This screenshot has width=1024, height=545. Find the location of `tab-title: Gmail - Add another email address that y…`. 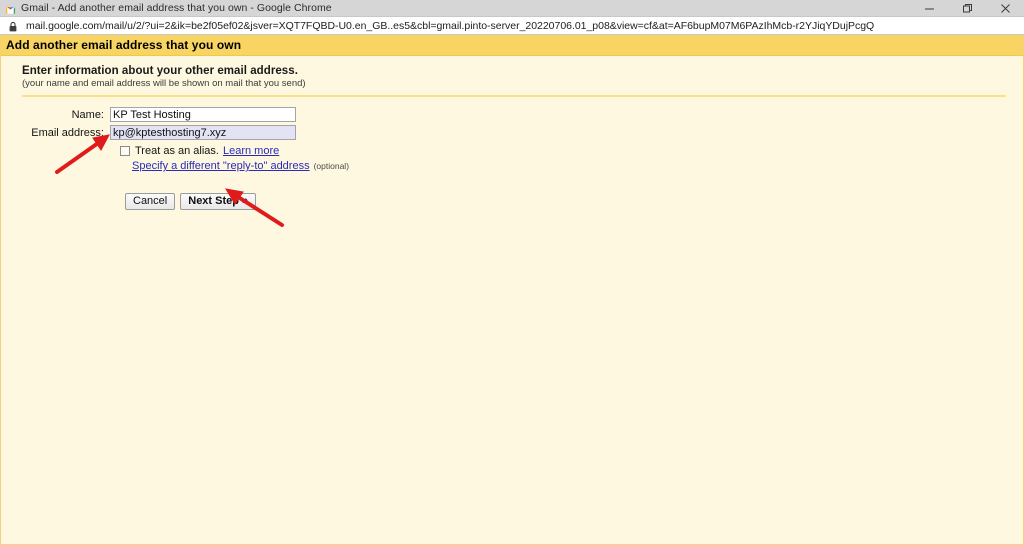

tab-title: Gmail - Add another email address that y… is located at coordinates (176, 8).